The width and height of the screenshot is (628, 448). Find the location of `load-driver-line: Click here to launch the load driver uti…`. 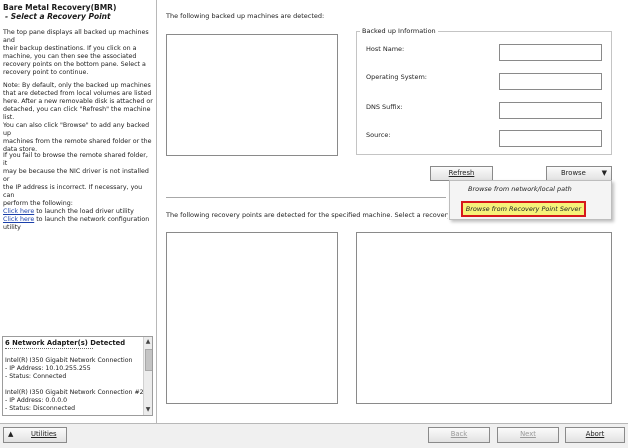

load-driver-line: Click here to launch the load driver uti… is located at coordinates (78, 212).